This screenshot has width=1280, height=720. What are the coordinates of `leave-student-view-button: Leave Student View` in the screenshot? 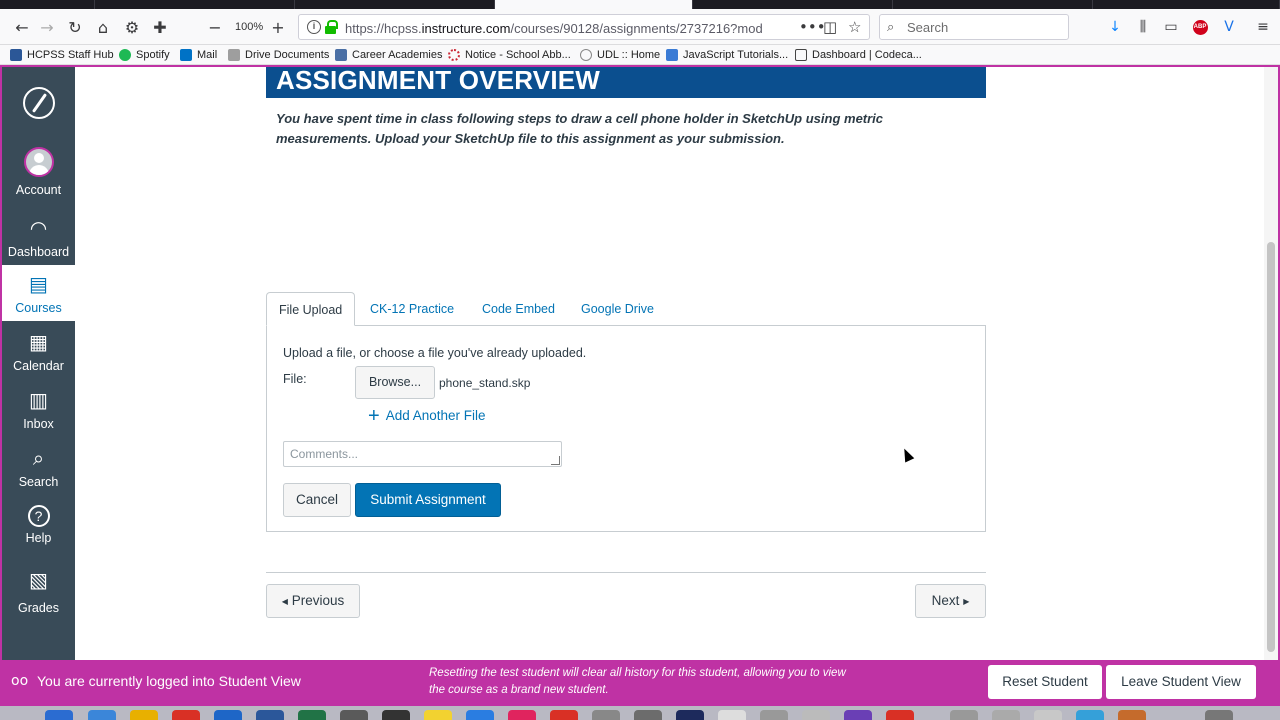 It's located at (1181, 682).